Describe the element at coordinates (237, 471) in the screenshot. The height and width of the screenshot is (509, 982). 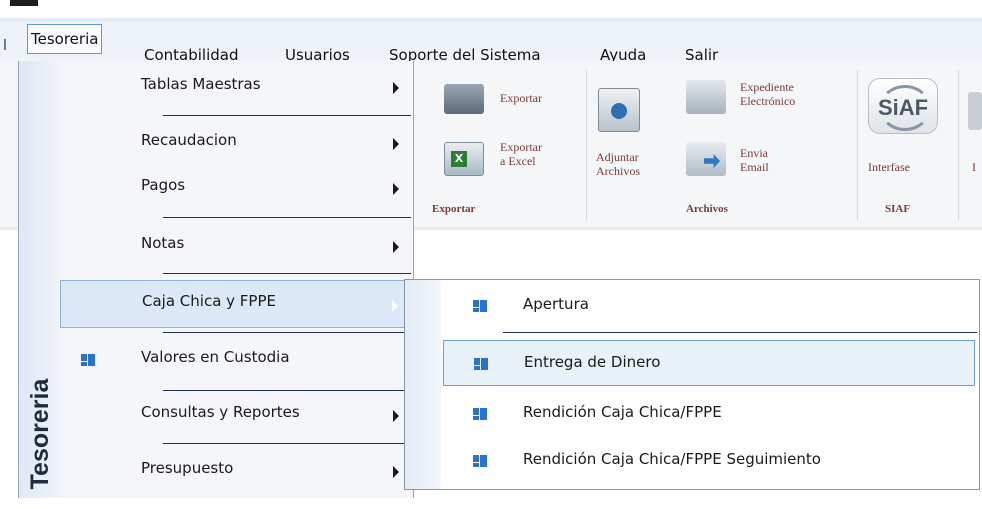
I see `menu-item-presupuesto: Presupuesto` at that location.